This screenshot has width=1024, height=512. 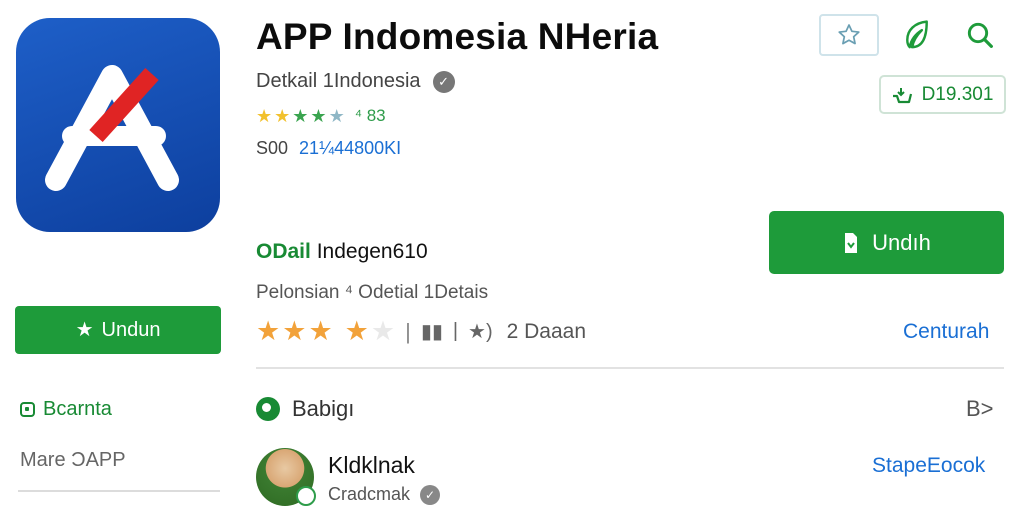 What do you see at coordinates (272, 148) in the screenshot?
I see `meta-label: S00` at bounding box center [272, 148].